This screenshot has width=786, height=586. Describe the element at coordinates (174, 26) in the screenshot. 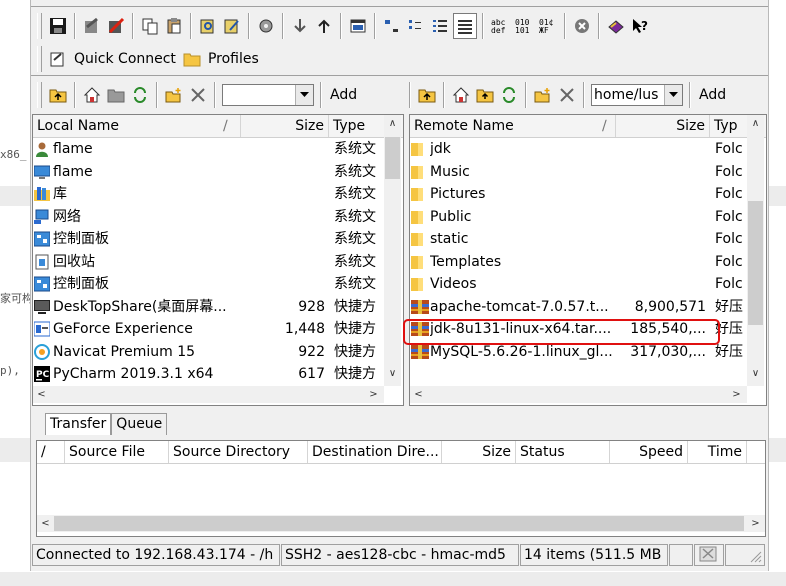

I see `paste-icon` at that location.